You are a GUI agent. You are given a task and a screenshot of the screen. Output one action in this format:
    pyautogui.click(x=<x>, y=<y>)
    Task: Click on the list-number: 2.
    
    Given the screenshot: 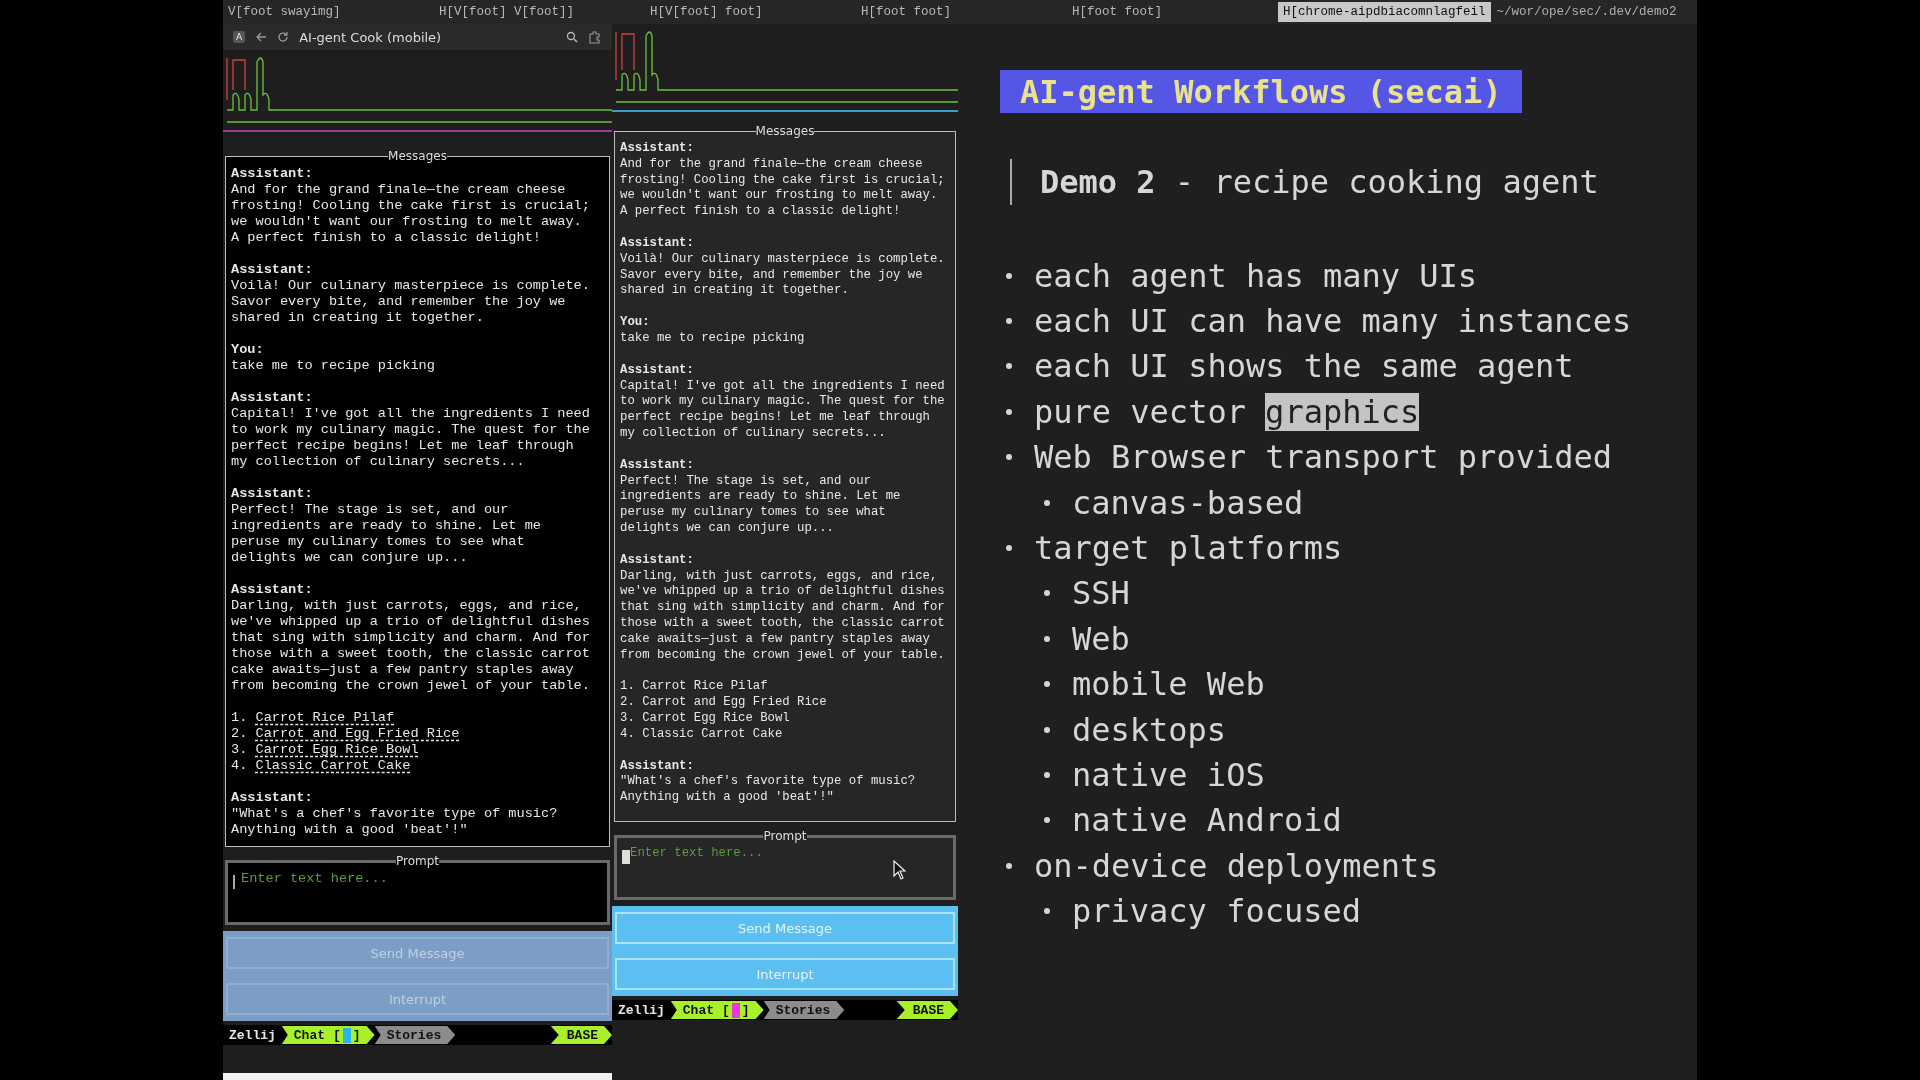 What is the action you would take?
    pyautogui.click(x=239, y=734)
    